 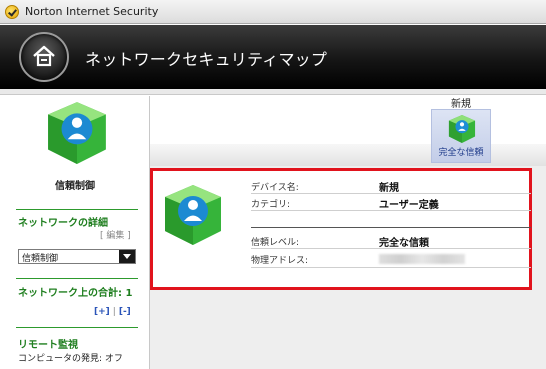 I want to click on device-name-label: デバイス名:, so click(x=275, y=188).